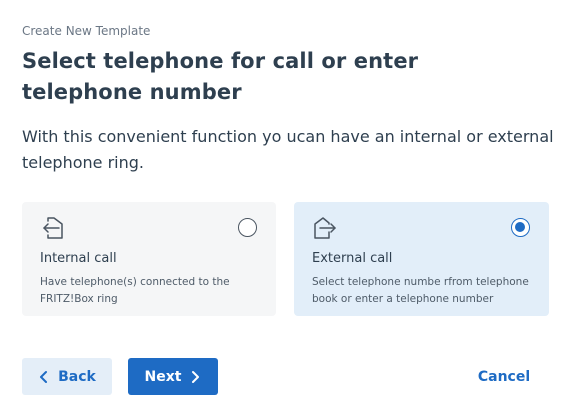 This screenshot has height=415, width=572. Describe the element at coordinates (44, 377) in the screenshot. I see `chevron-left-icon` at that location.